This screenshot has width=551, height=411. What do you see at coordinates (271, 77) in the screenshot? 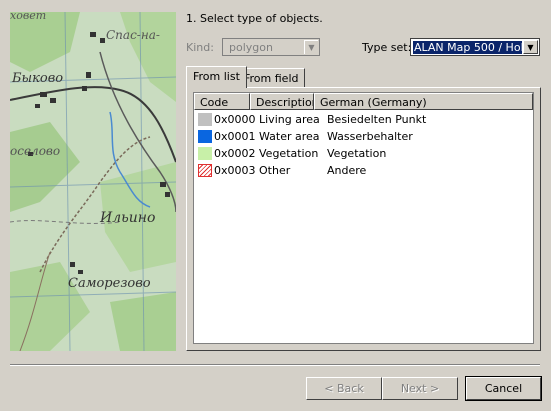
I see `tab-from-field: From field` at bounding box center [271, 77].